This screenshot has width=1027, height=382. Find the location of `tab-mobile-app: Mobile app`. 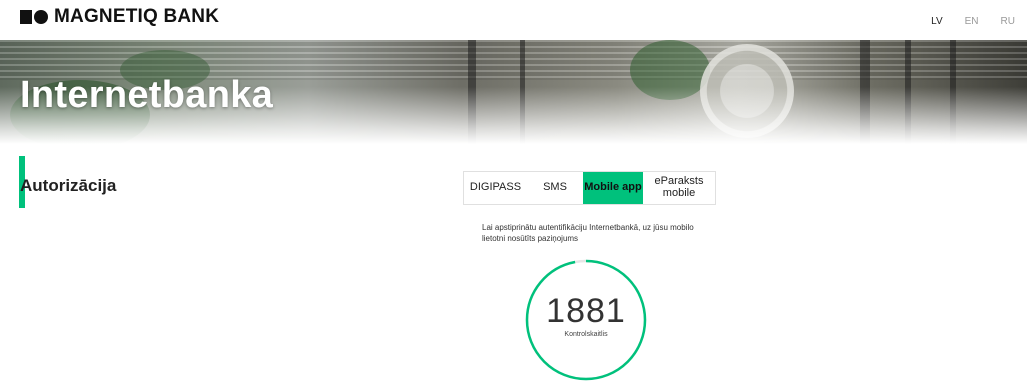

tab-mobile-app: Mobile app is located at coordinates (613, 188).